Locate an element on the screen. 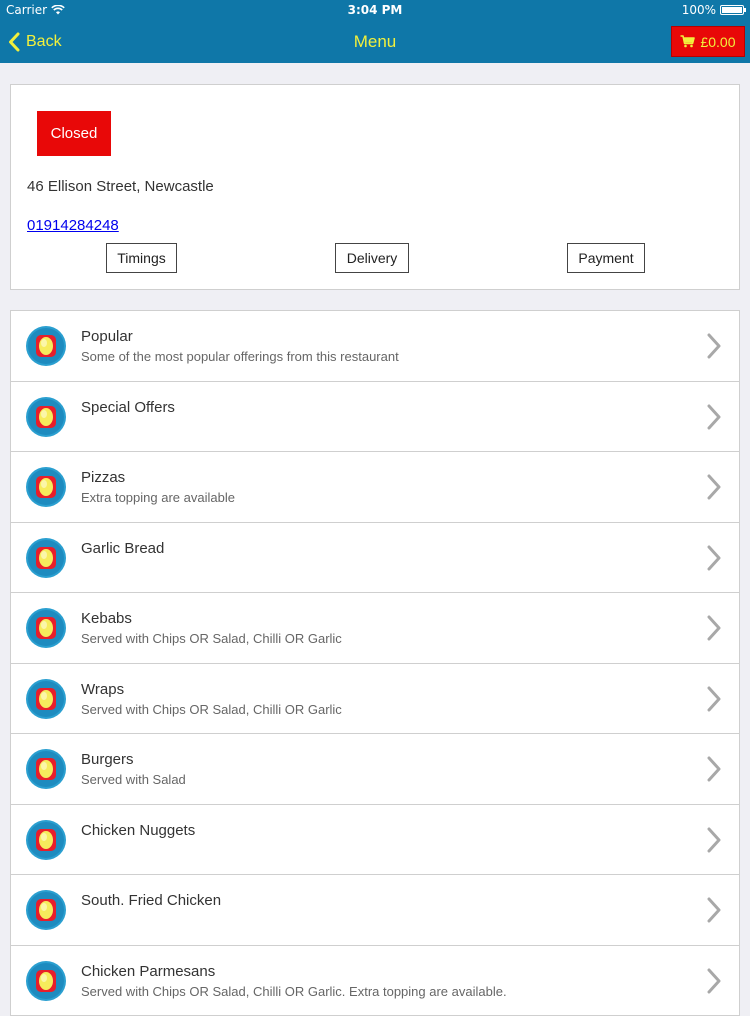 Image resolution: width=750 pixels, height=1016 pixels. timings-button: Timings is located at coordinates (141, 258).